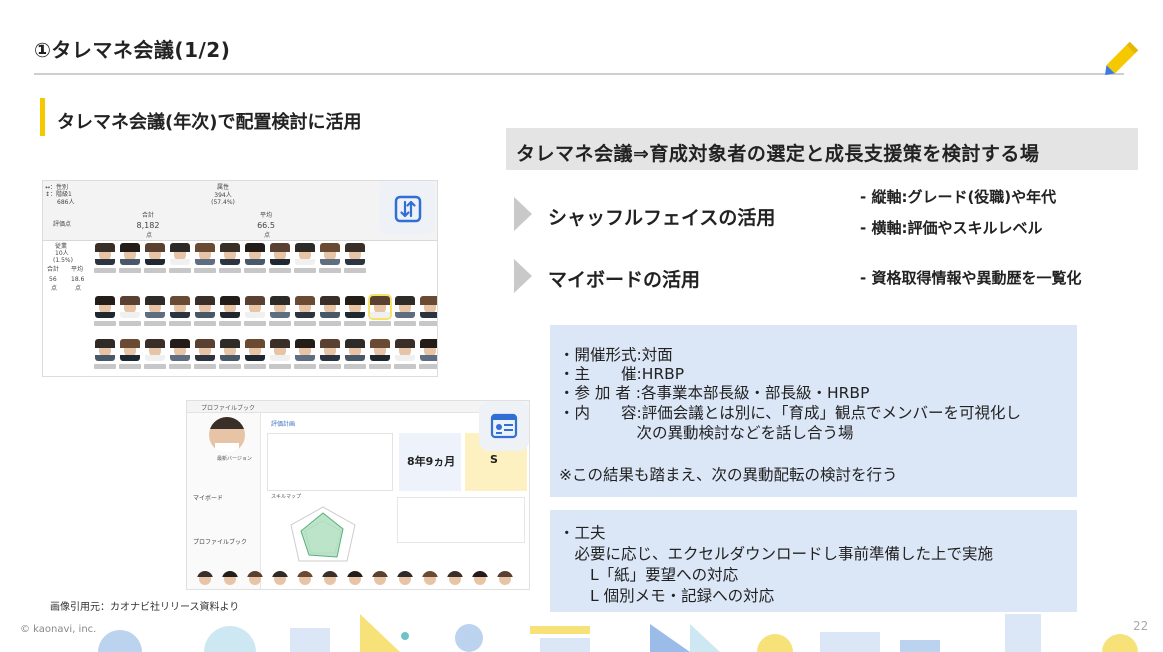 The width and height of the screenshot is (1163, 652). I want to click on matrix-side-total: 56, so click(53, 279).